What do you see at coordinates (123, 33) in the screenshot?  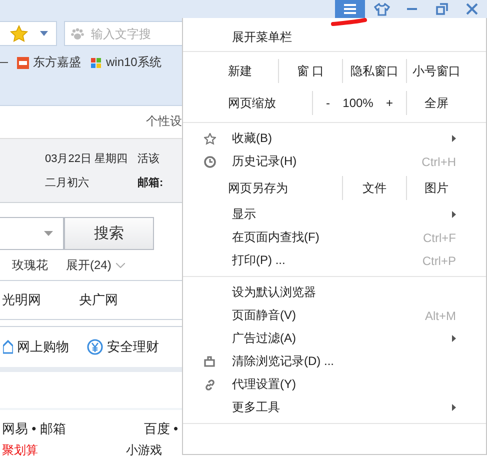 I see `search-field: 输入文字搜` at bounding box center [123, 33].